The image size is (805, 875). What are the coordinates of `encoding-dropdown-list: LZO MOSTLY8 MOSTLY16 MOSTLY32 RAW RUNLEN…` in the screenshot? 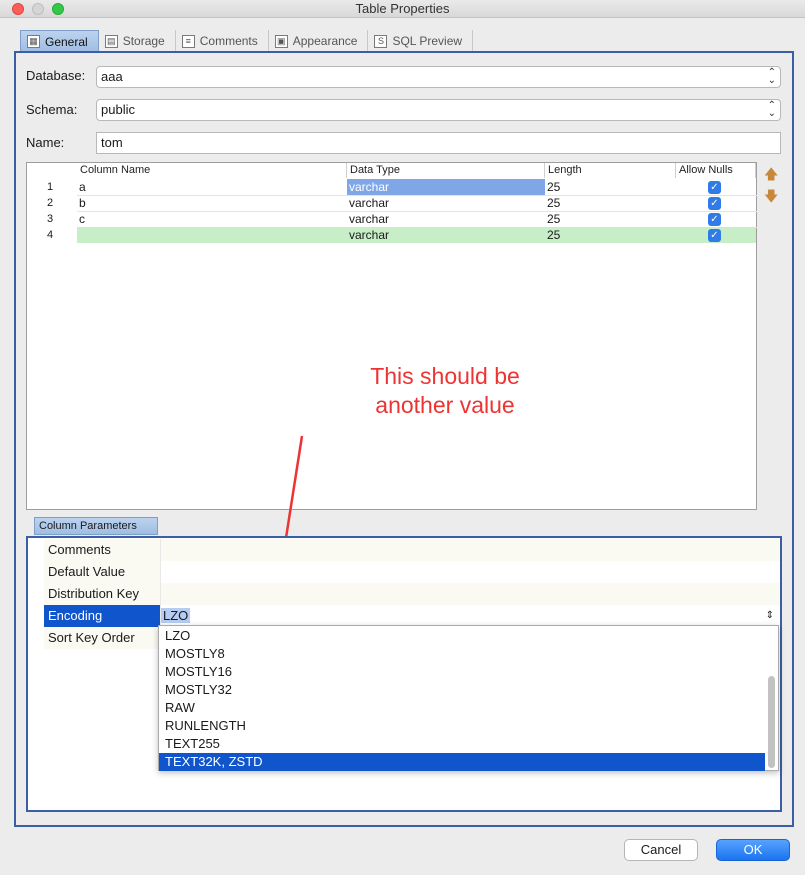 It's located at (468, 698).